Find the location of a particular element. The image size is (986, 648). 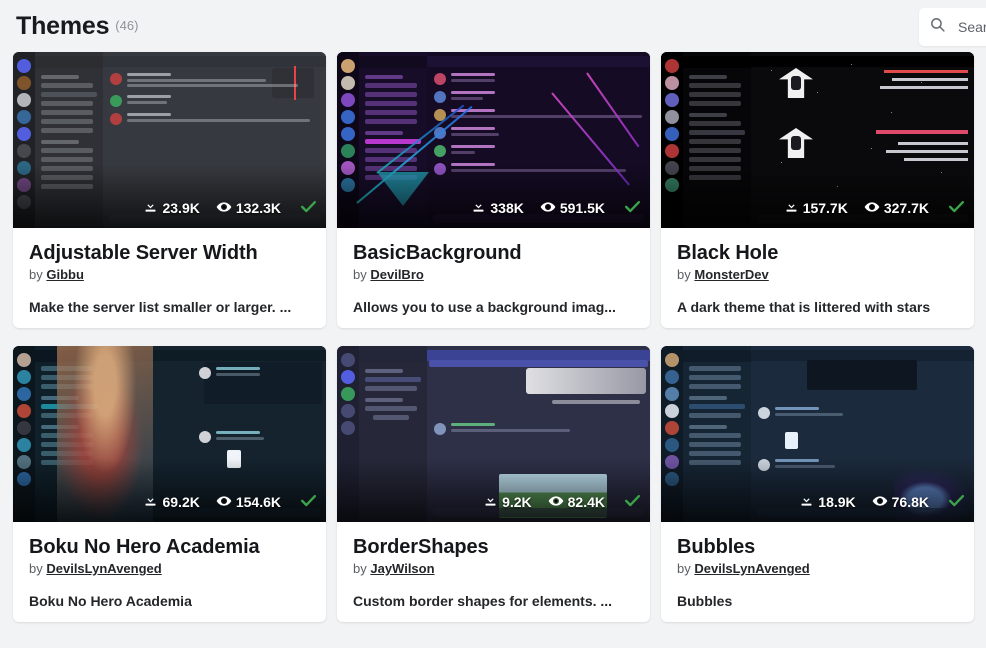

view-count: 327.7K is located at coordinates (906, 208).